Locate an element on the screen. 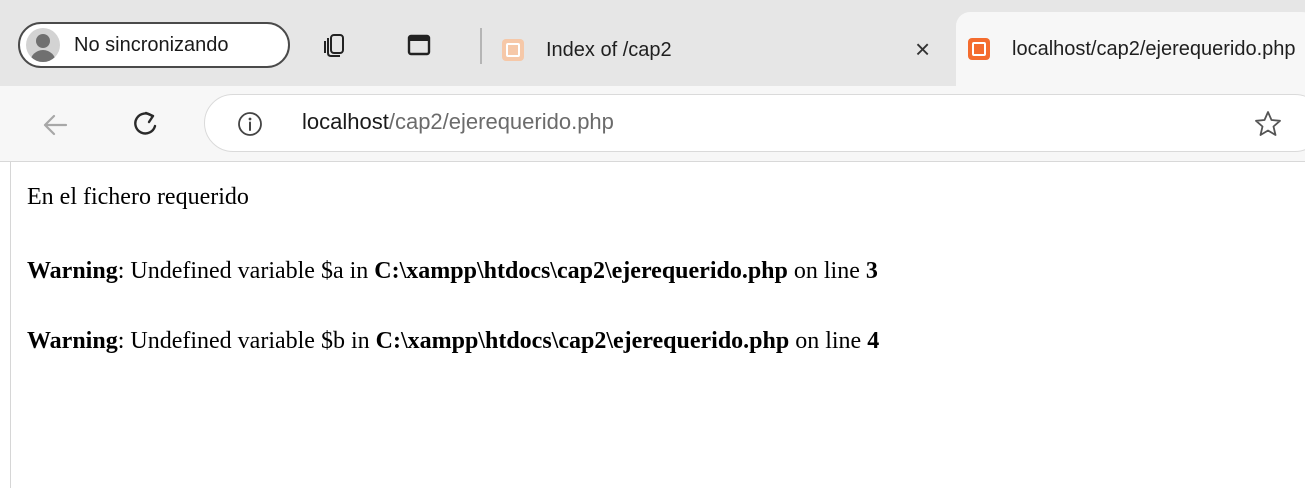 This screenshot has height=488, width=1305. back-arrow-icon is located at coordinates (55, 125).